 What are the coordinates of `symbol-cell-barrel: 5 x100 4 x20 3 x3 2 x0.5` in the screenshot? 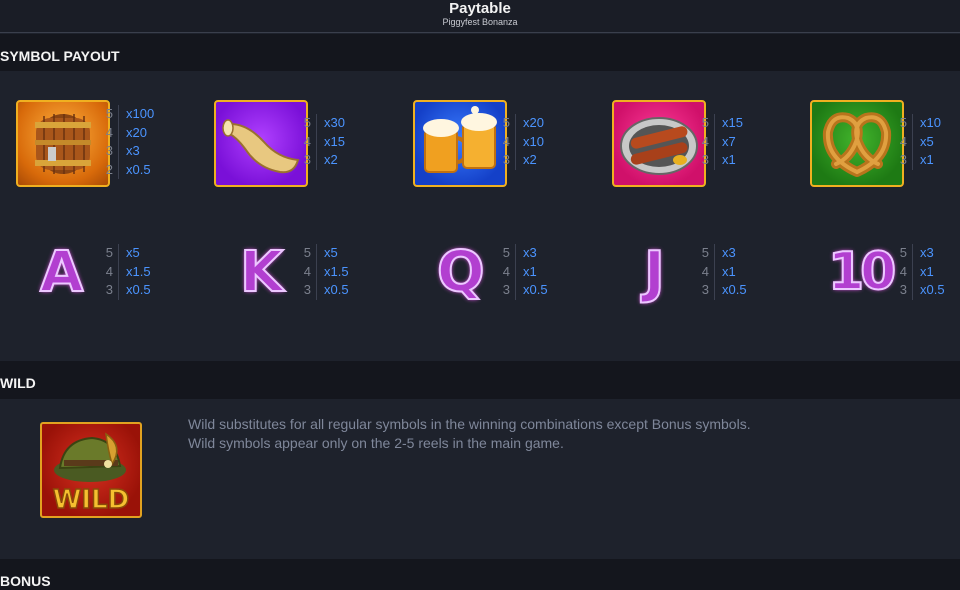 It's located at (111, 150).